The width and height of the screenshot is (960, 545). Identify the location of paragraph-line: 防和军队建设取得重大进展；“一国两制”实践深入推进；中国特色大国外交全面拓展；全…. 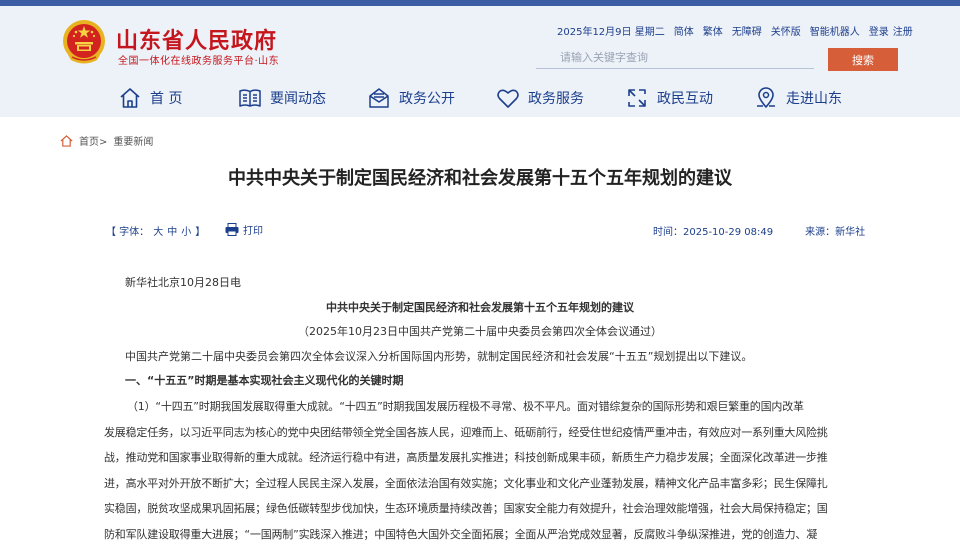
(460, 534).